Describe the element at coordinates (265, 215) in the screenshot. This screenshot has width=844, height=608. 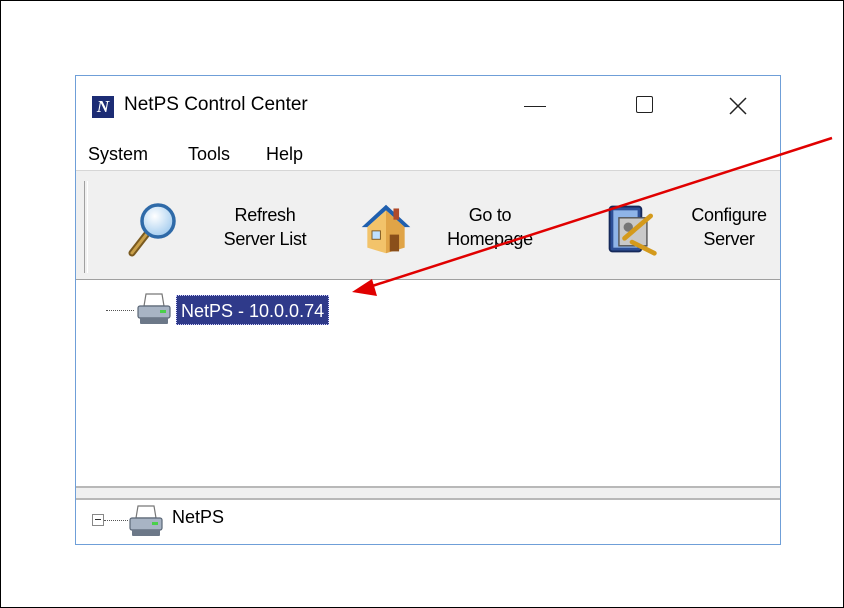
I see `refresh-label-line1: Refresh` at that location.